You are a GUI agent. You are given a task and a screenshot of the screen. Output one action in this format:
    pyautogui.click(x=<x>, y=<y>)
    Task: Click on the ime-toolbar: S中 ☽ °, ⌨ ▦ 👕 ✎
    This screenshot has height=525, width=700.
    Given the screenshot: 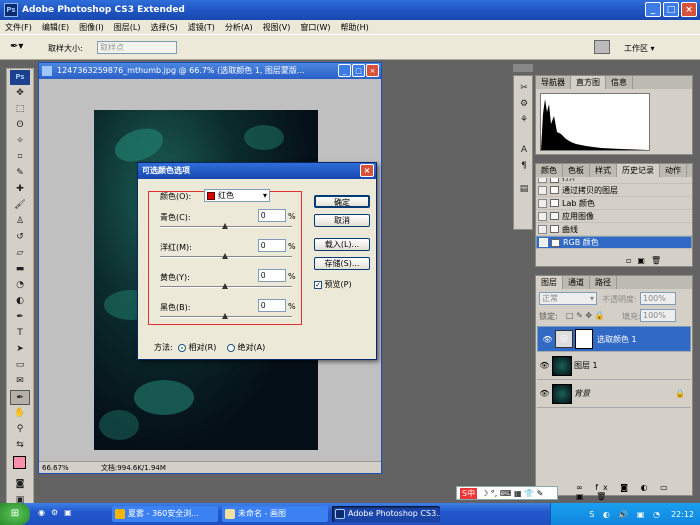 What is the action you would take?
    pyautogui.click(x=507, y=493)
    